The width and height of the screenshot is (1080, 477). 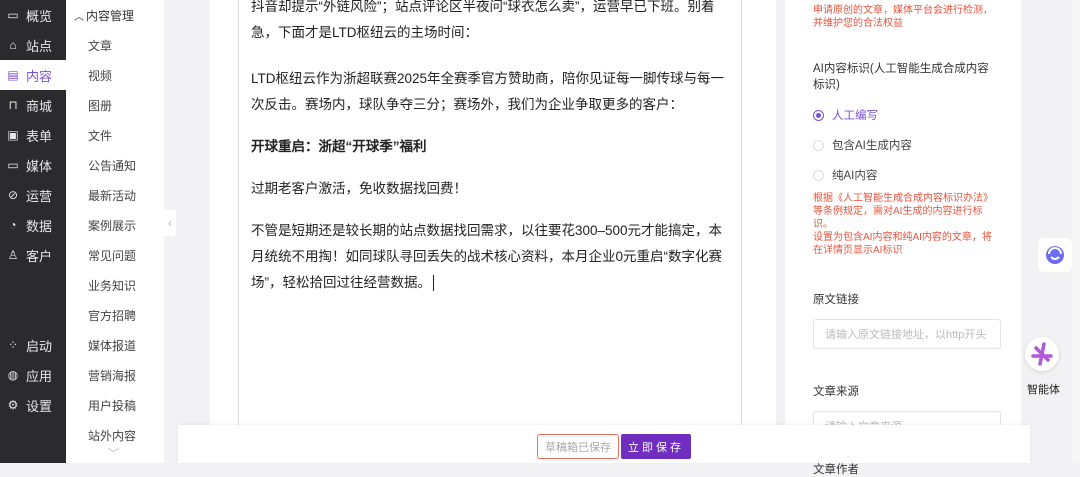 I want to click on gear-icon: ⚙, so click(x=13, y=405).